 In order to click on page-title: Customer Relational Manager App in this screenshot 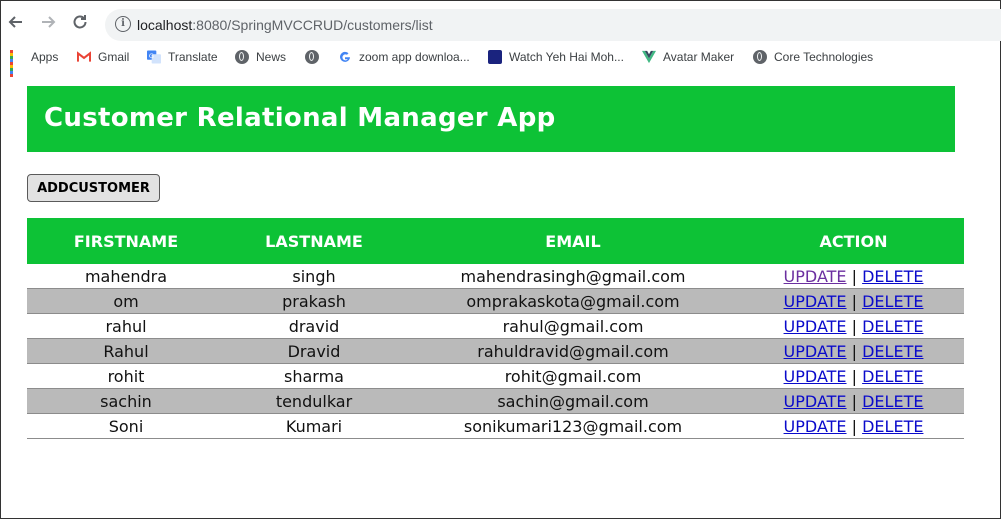, I will do `click(300, 118)`.